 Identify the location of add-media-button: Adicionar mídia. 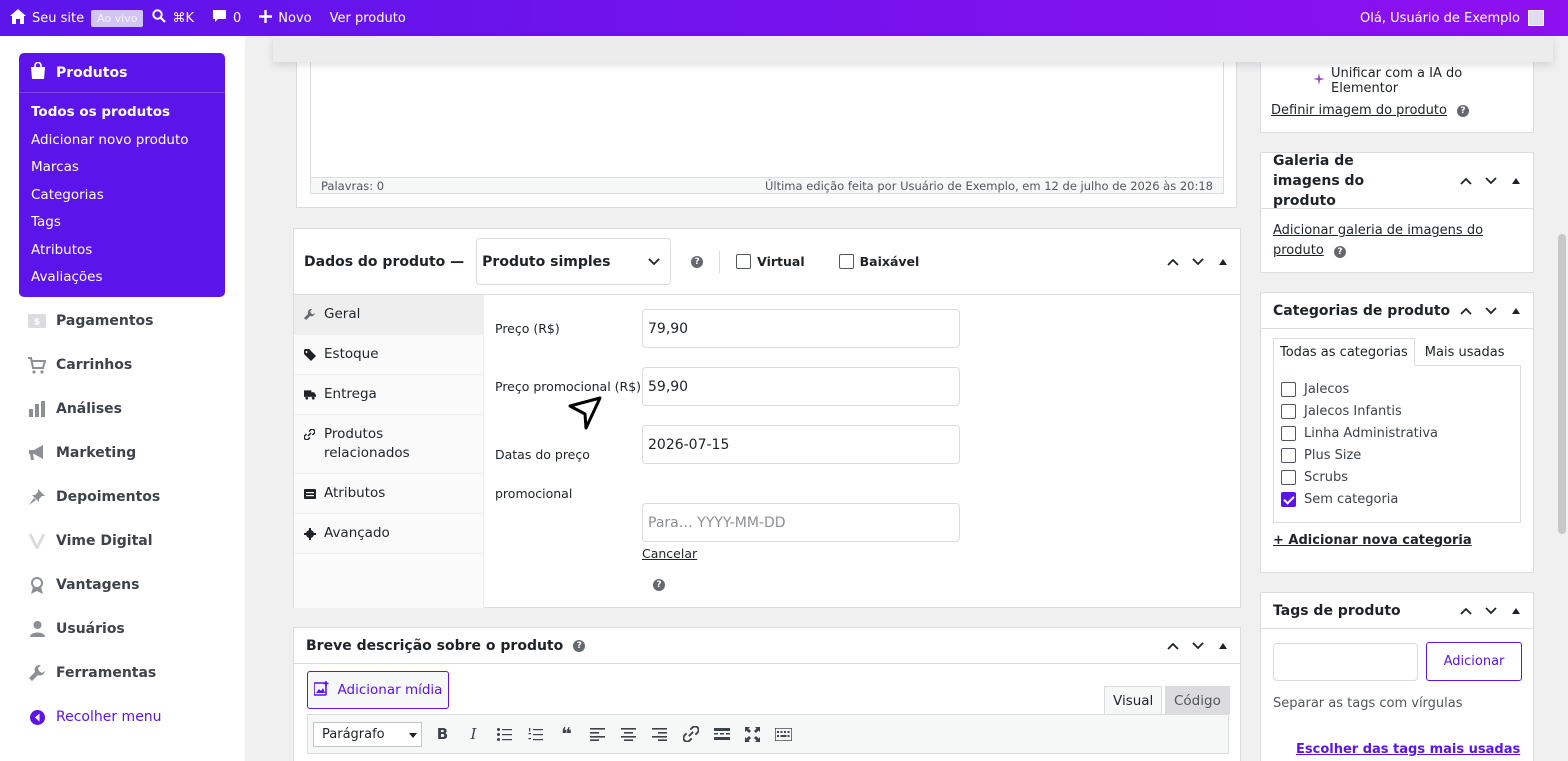
(378, 690).